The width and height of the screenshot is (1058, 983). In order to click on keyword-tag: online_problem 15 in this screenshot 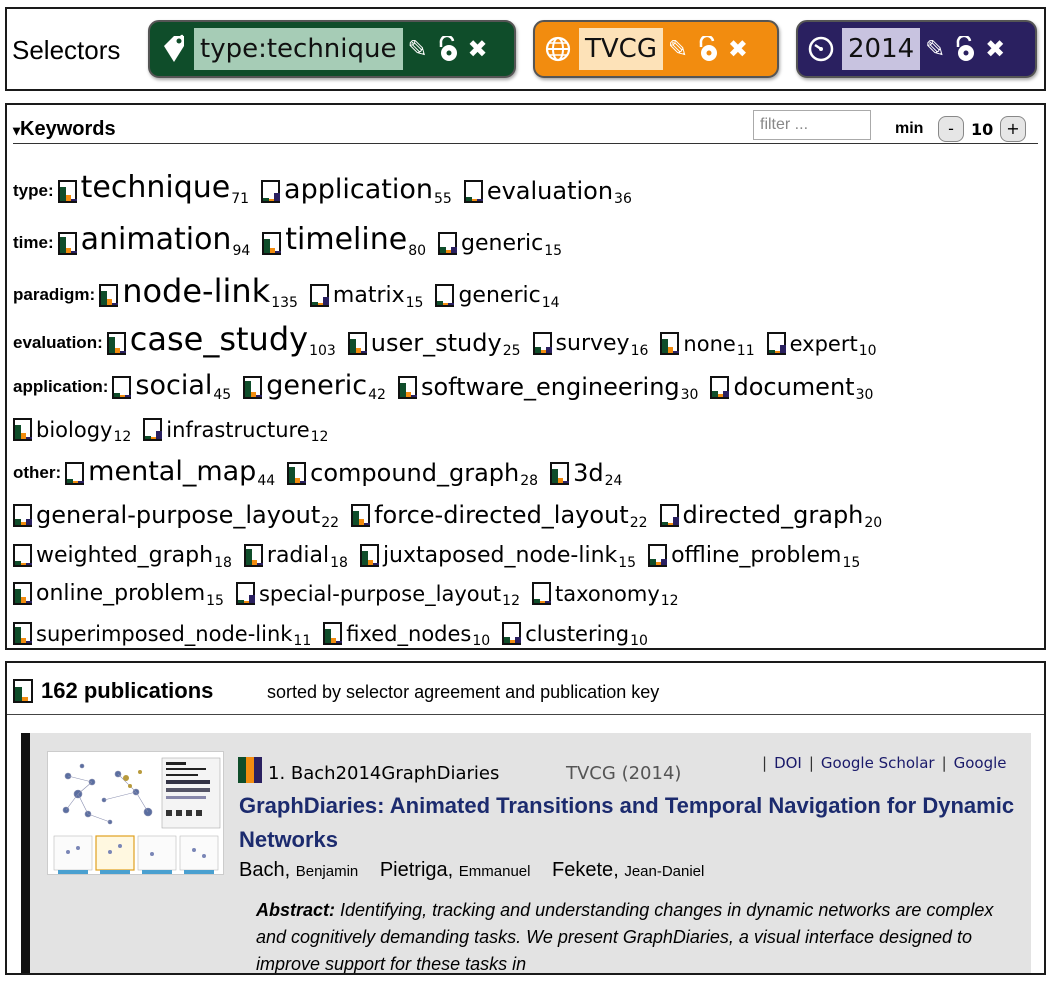, I will do `click(118, 596)`.